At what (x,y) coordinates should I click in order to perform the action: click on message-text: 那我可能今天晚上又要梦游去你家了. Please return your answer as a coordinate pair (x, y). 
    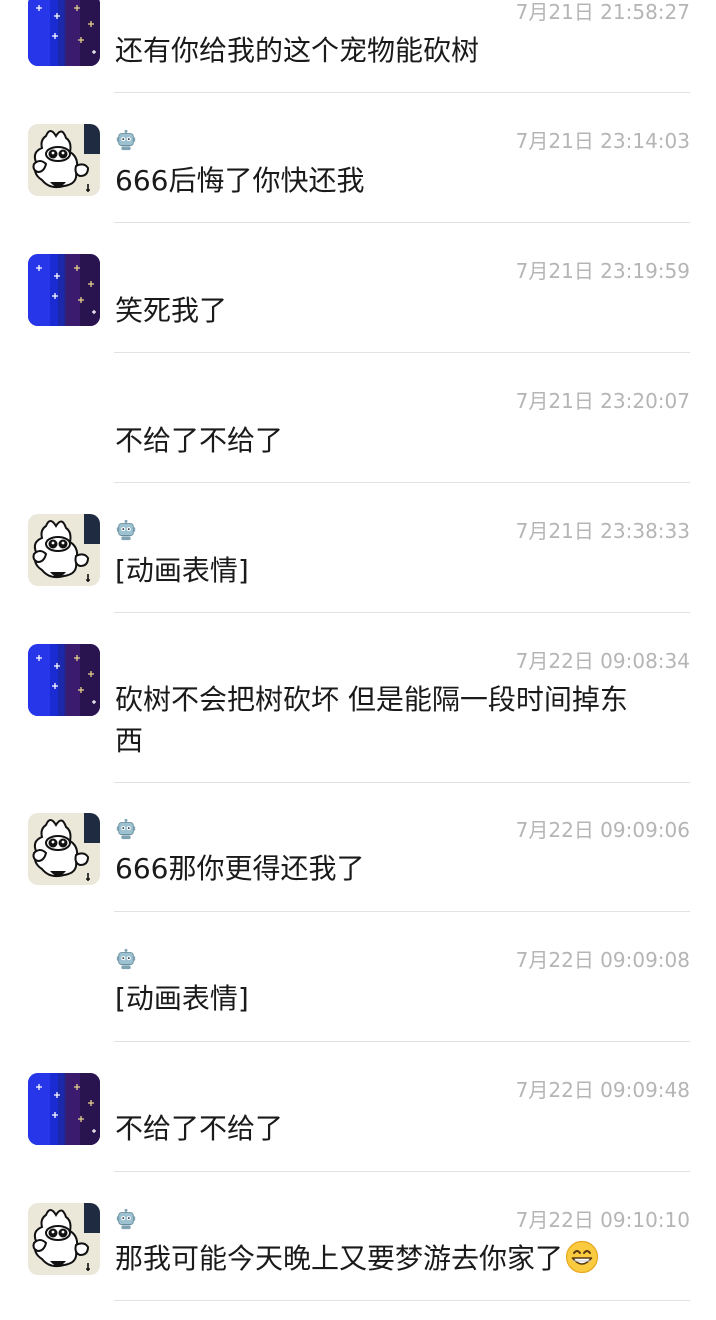
    Looking at the image, I should click on (339, 1258).